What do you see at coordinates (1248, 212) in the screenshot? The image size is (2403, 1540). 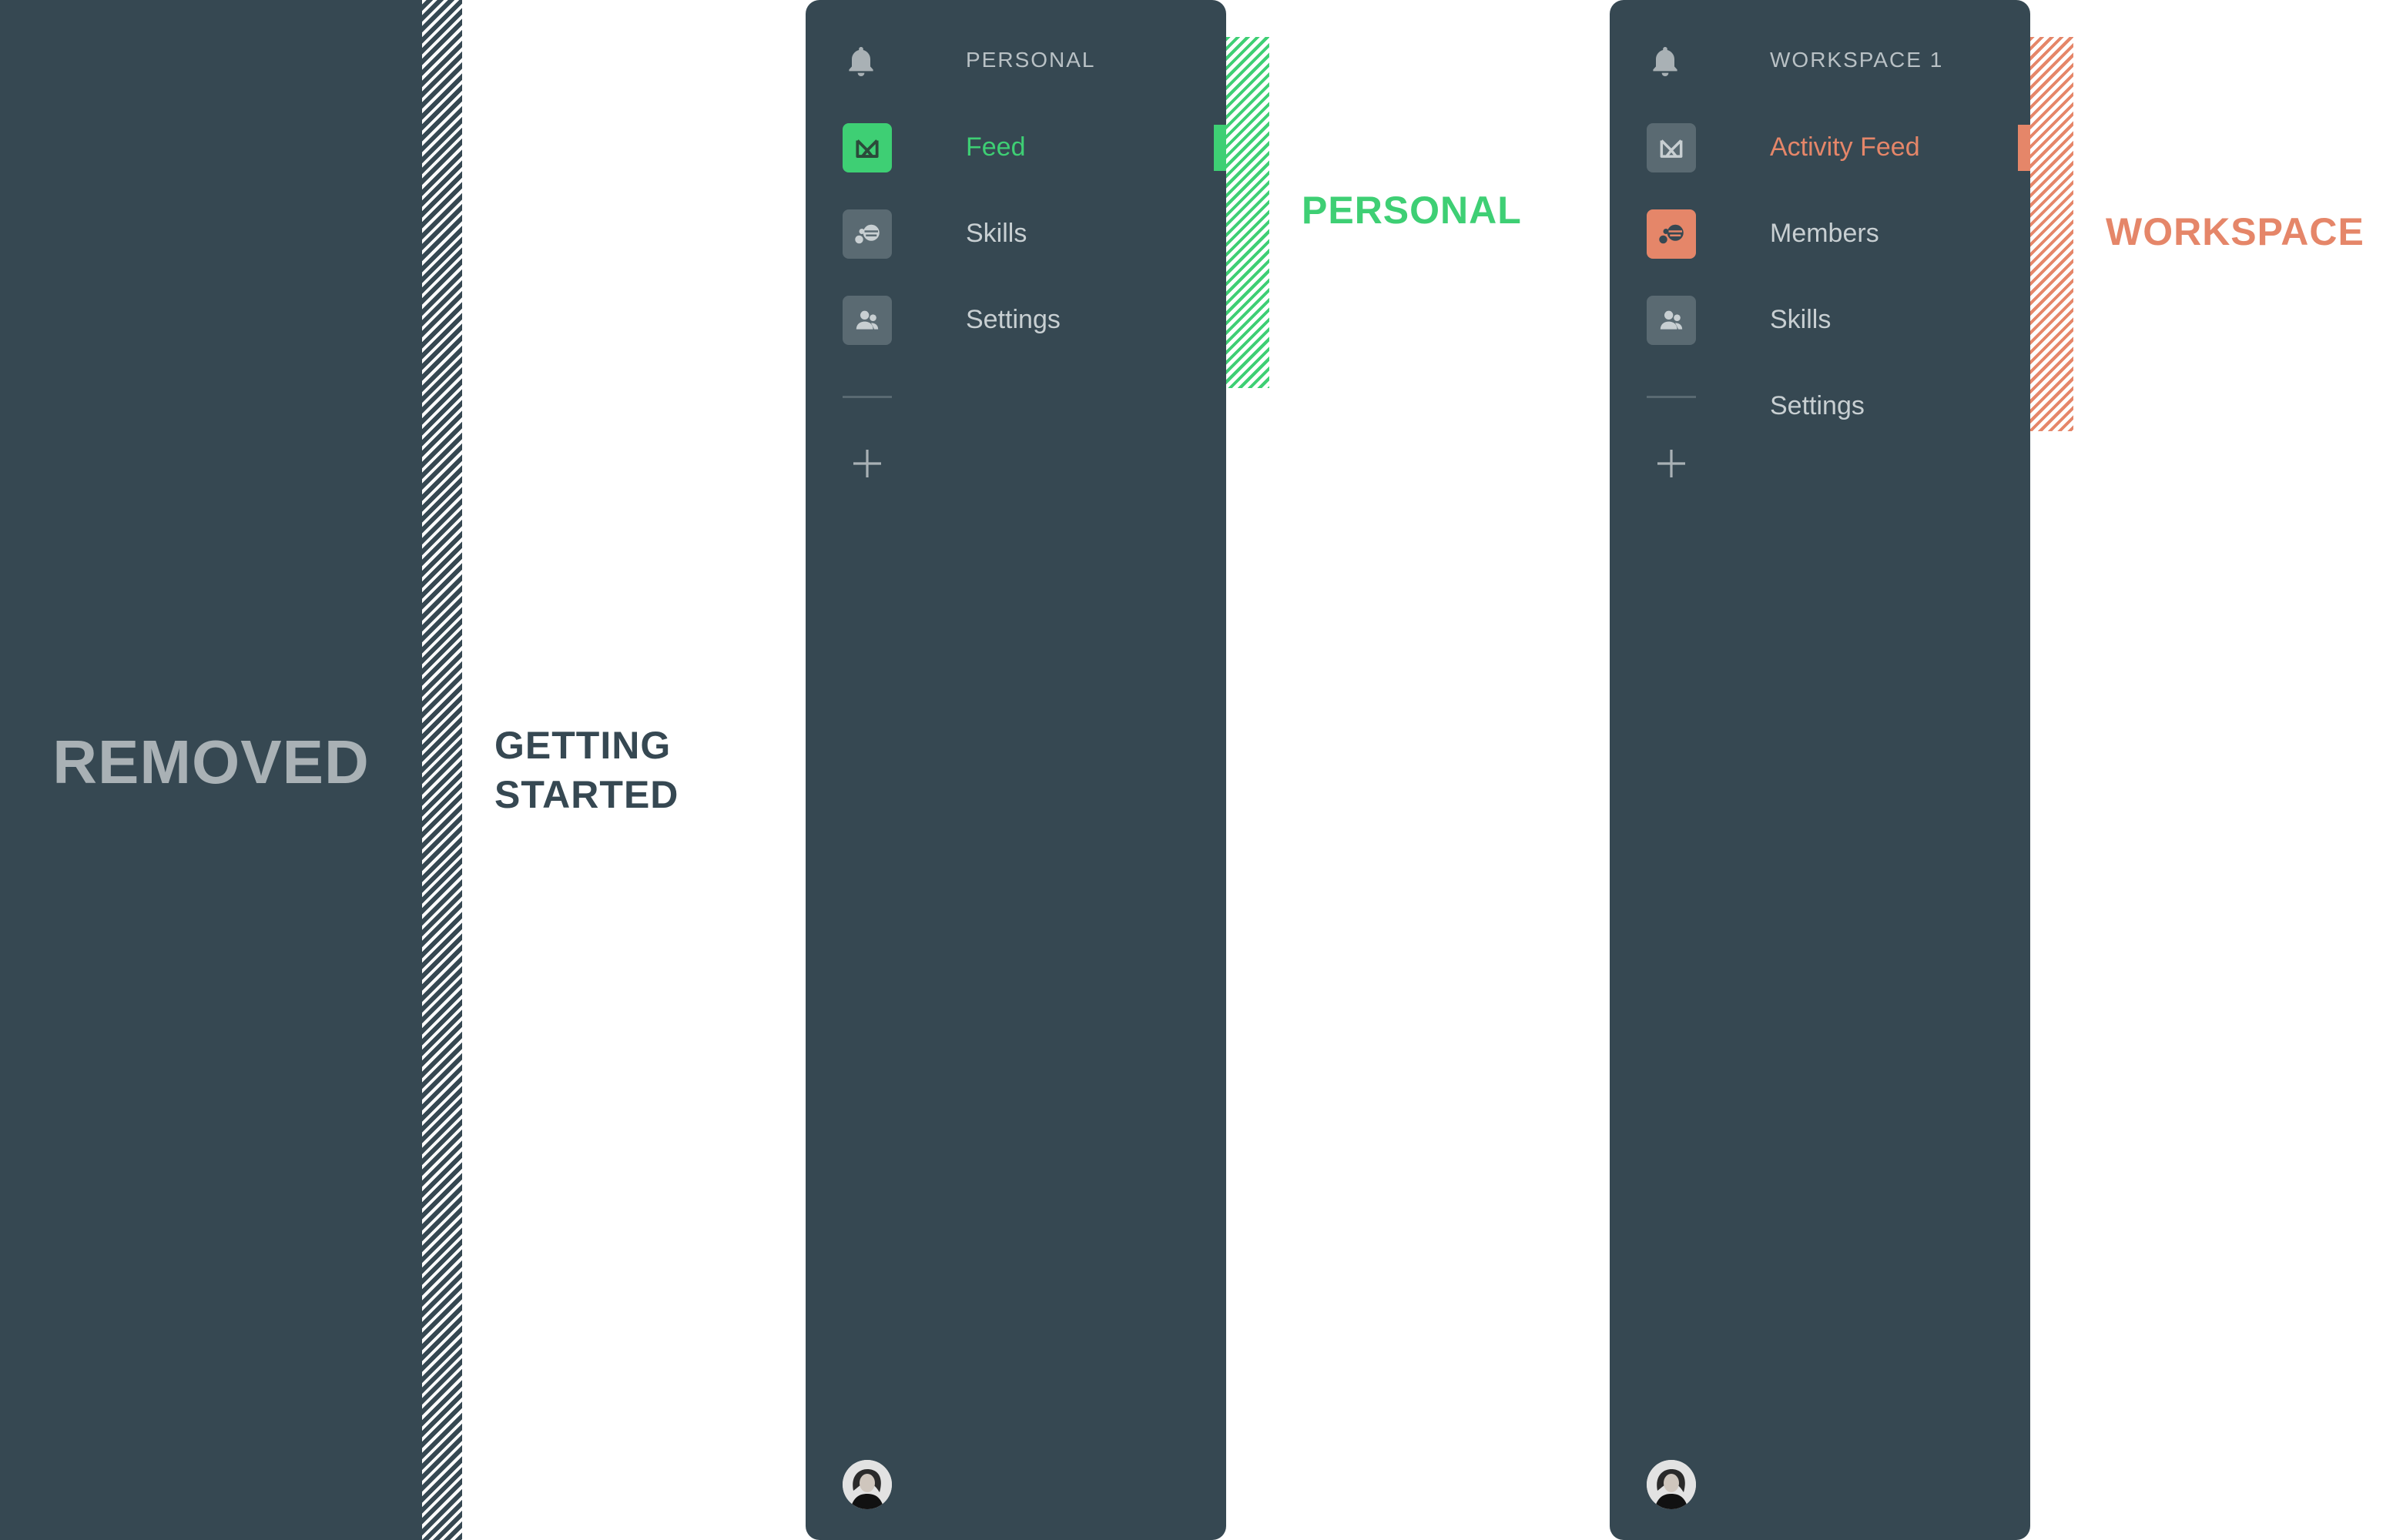 I see `personal-hatch-bar` at bounding box center [1248, 212].